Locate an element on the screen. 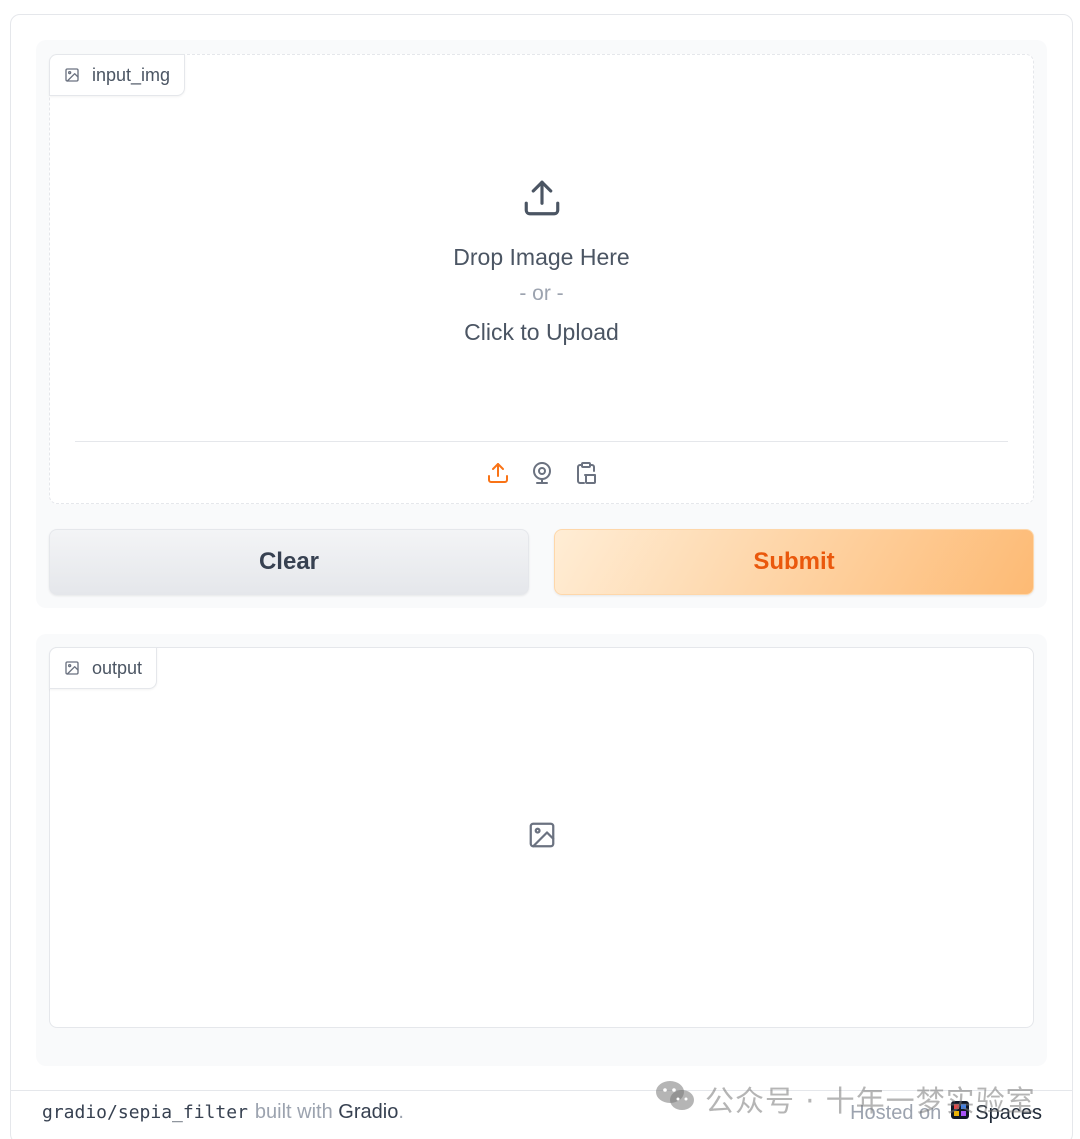  output-label-tab: output is located at coordinates (103, 668).